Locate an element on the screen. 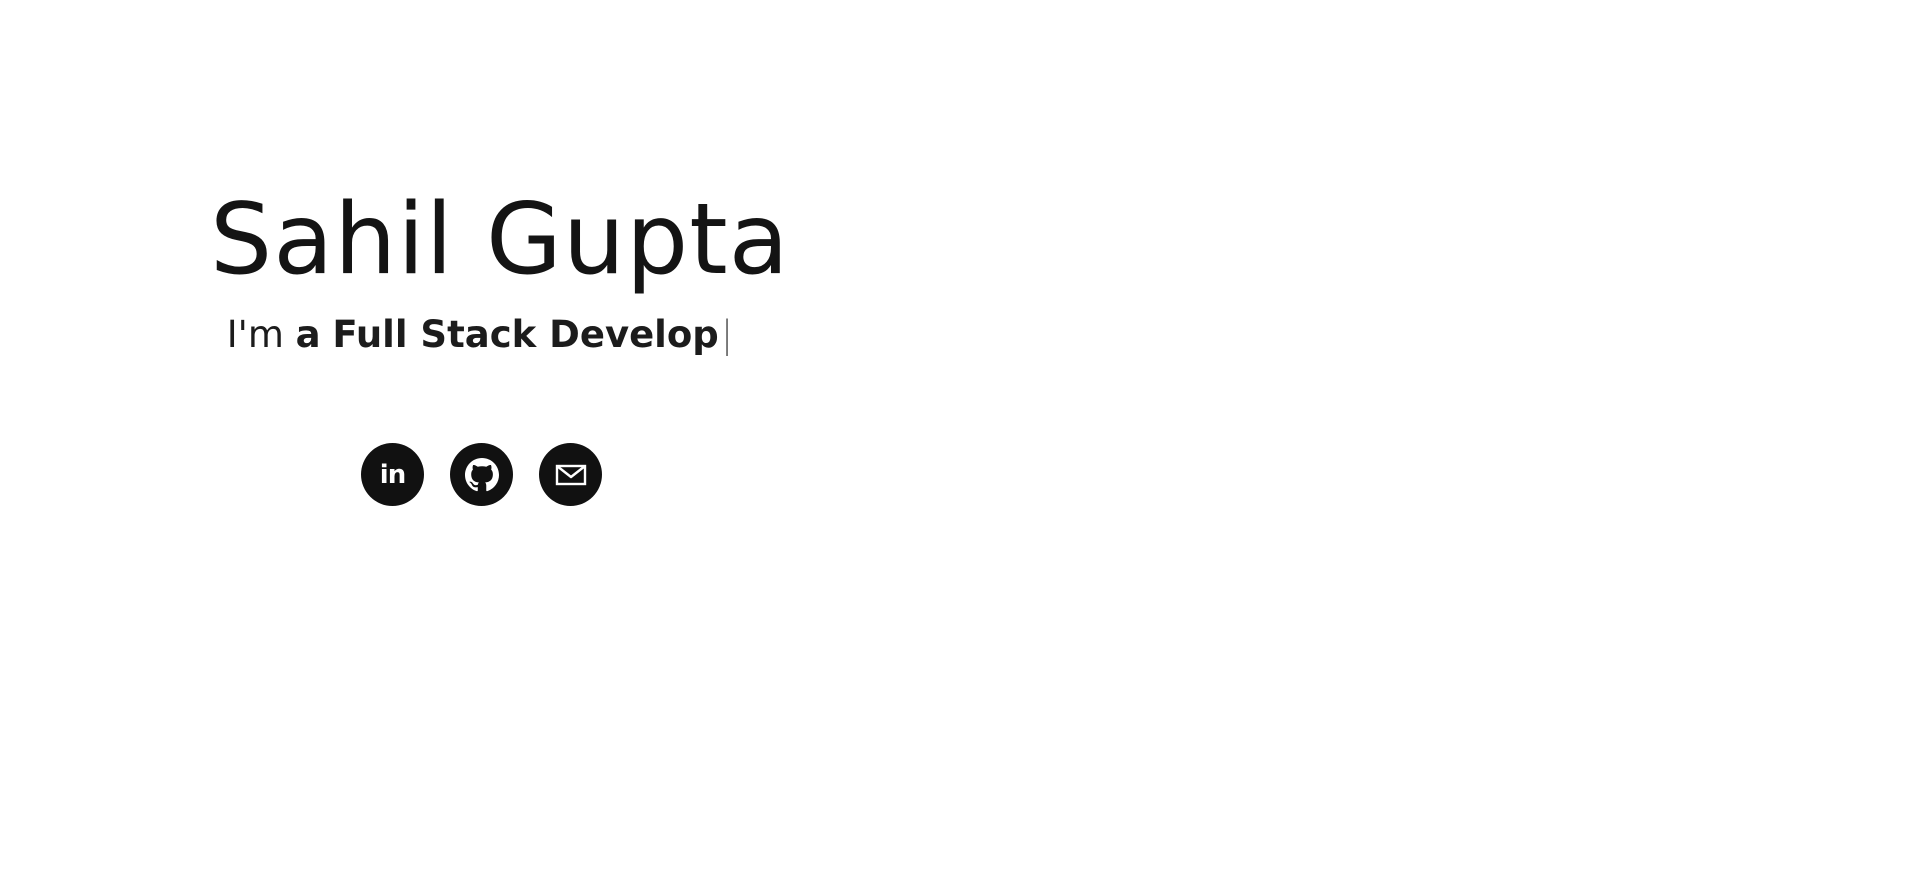  email-button is located at coordinates (570, 474).